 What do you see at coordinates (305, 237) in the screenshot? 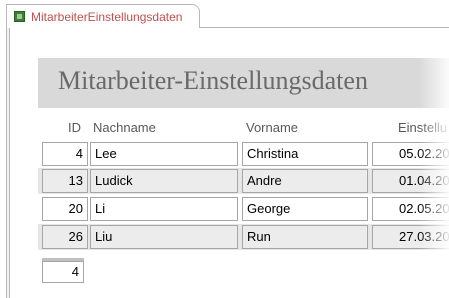
I see `vorname-field: Run` at bounding box center [305, 237].